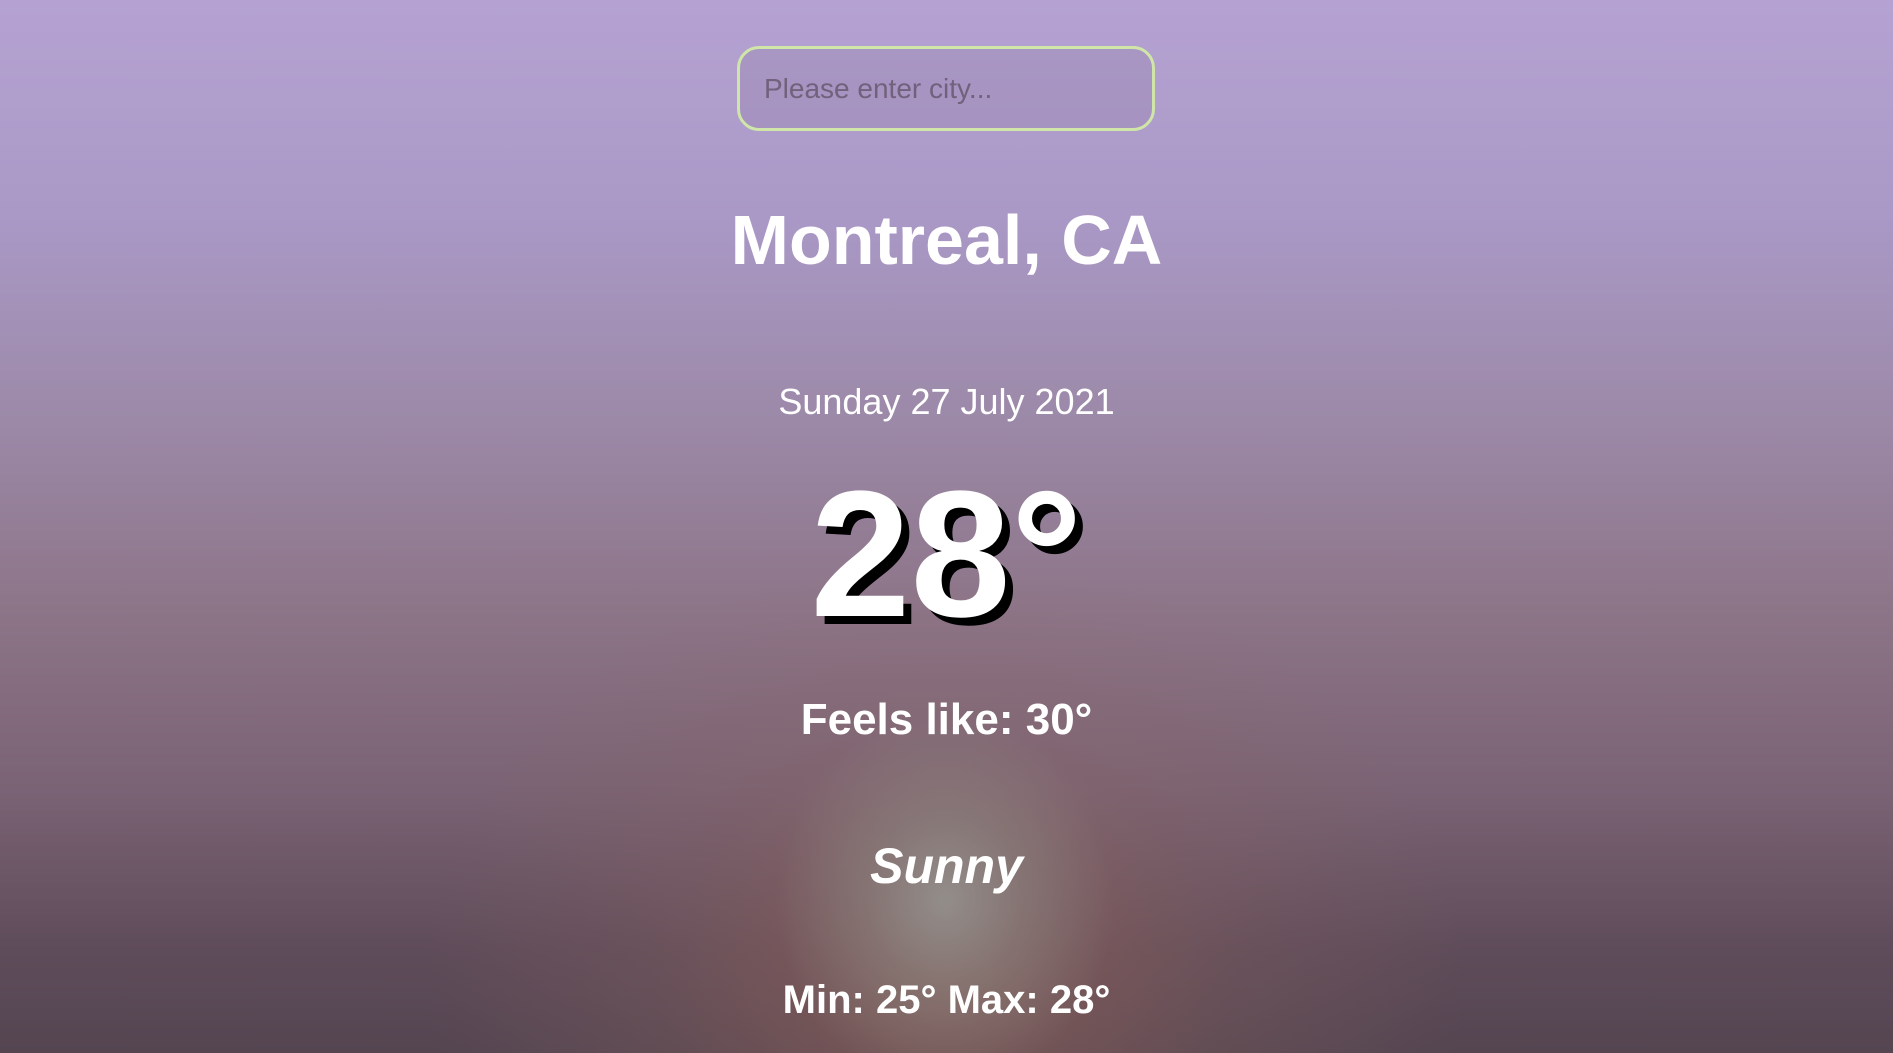 The width and height of the screenshot is (1893, 1053). Describe the element at coordinates (946, 1000) in the screenshot. I see `min-max-temperature: Min: 25° Max: 28°` at that location.